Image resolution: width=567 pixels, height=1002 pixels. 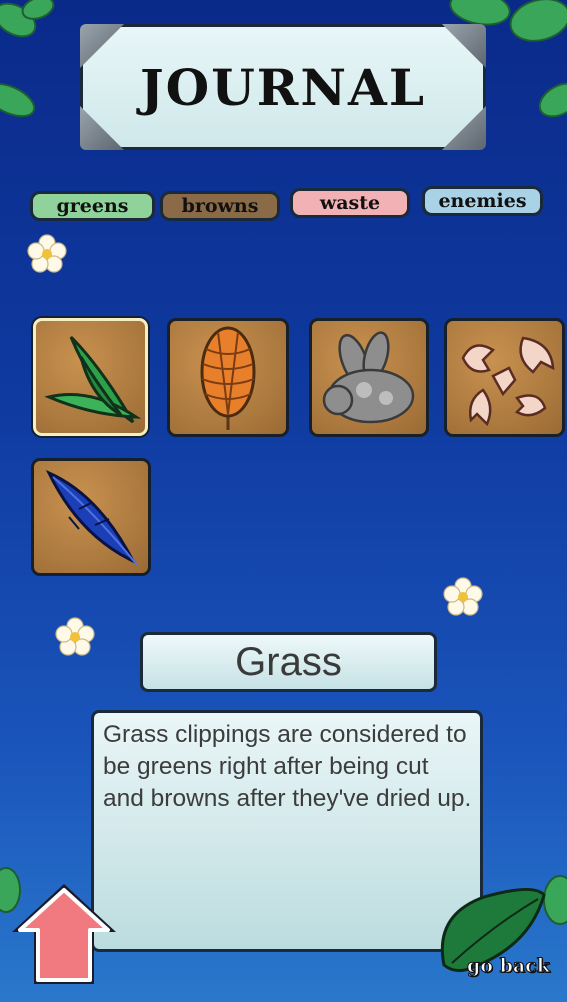 I want to click on item-slot-eggshells, so click(x=504, y=377).